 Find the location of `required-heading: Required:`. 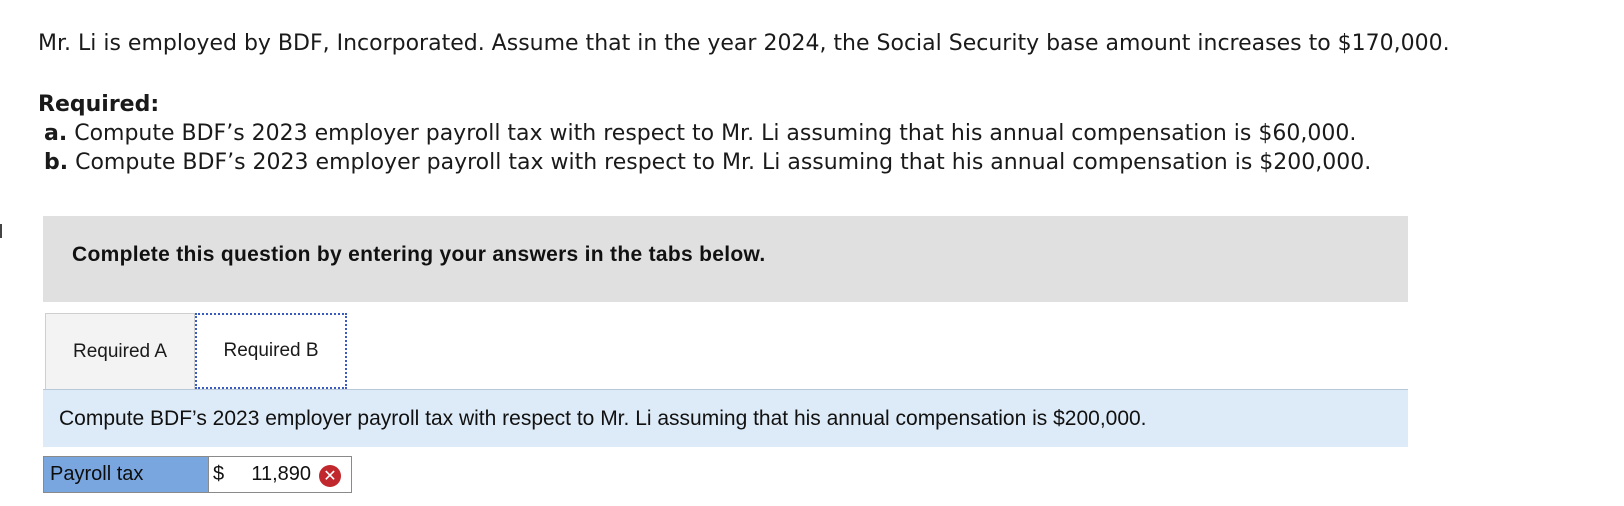

required-heading: Required: is located at coordinates (99, 104).